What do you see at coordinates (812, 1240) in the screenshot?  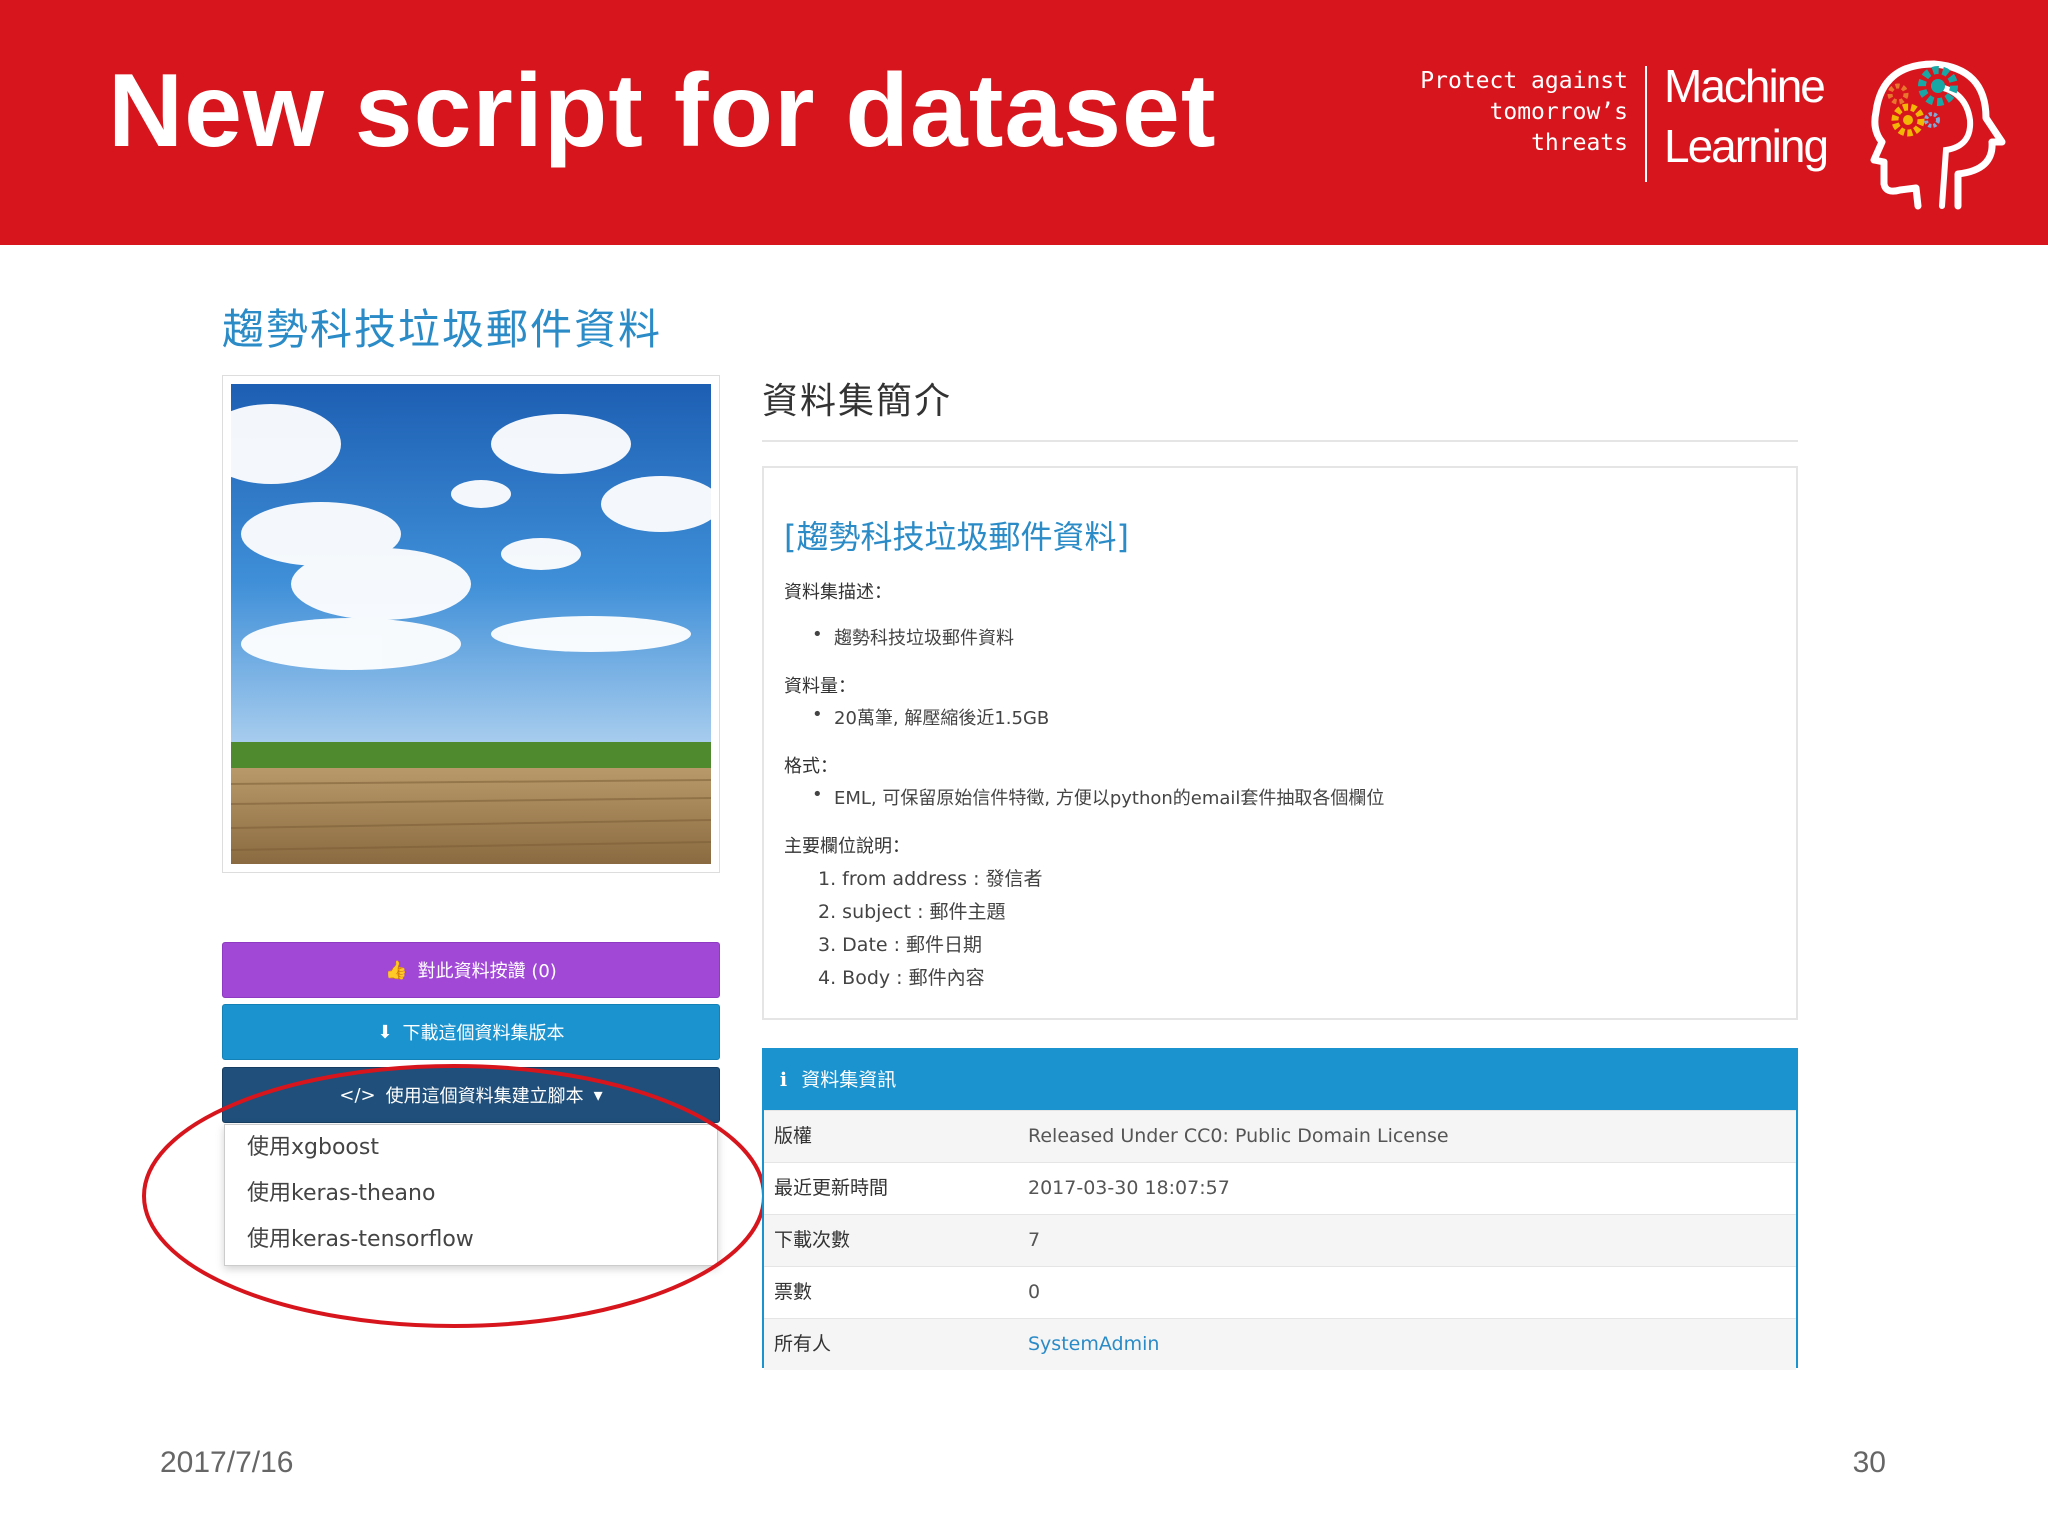 I see `info-key: 下載次數` at bounding box center [812, 1240].